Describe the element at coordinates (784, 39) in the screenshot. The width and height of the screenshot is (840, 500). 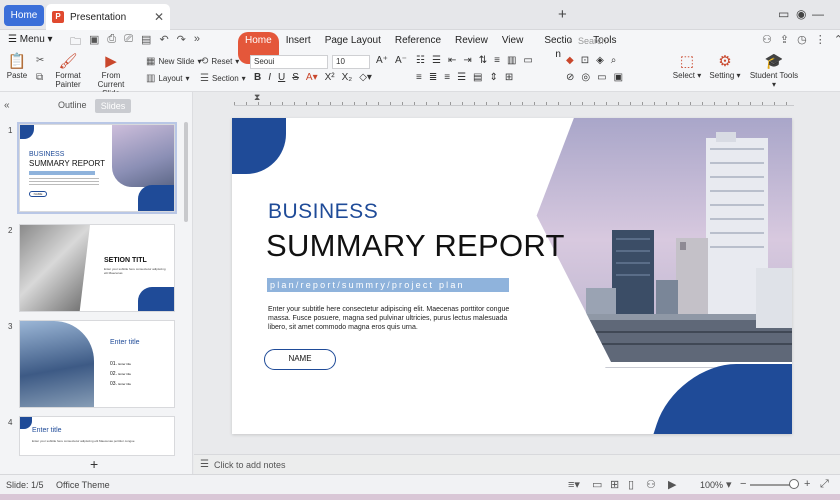
I see `share-icon: ⇪` at that location.